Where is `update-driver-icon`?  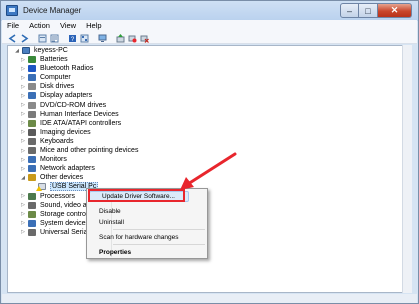
update-driver-icon is located at coordinates (120, 38).